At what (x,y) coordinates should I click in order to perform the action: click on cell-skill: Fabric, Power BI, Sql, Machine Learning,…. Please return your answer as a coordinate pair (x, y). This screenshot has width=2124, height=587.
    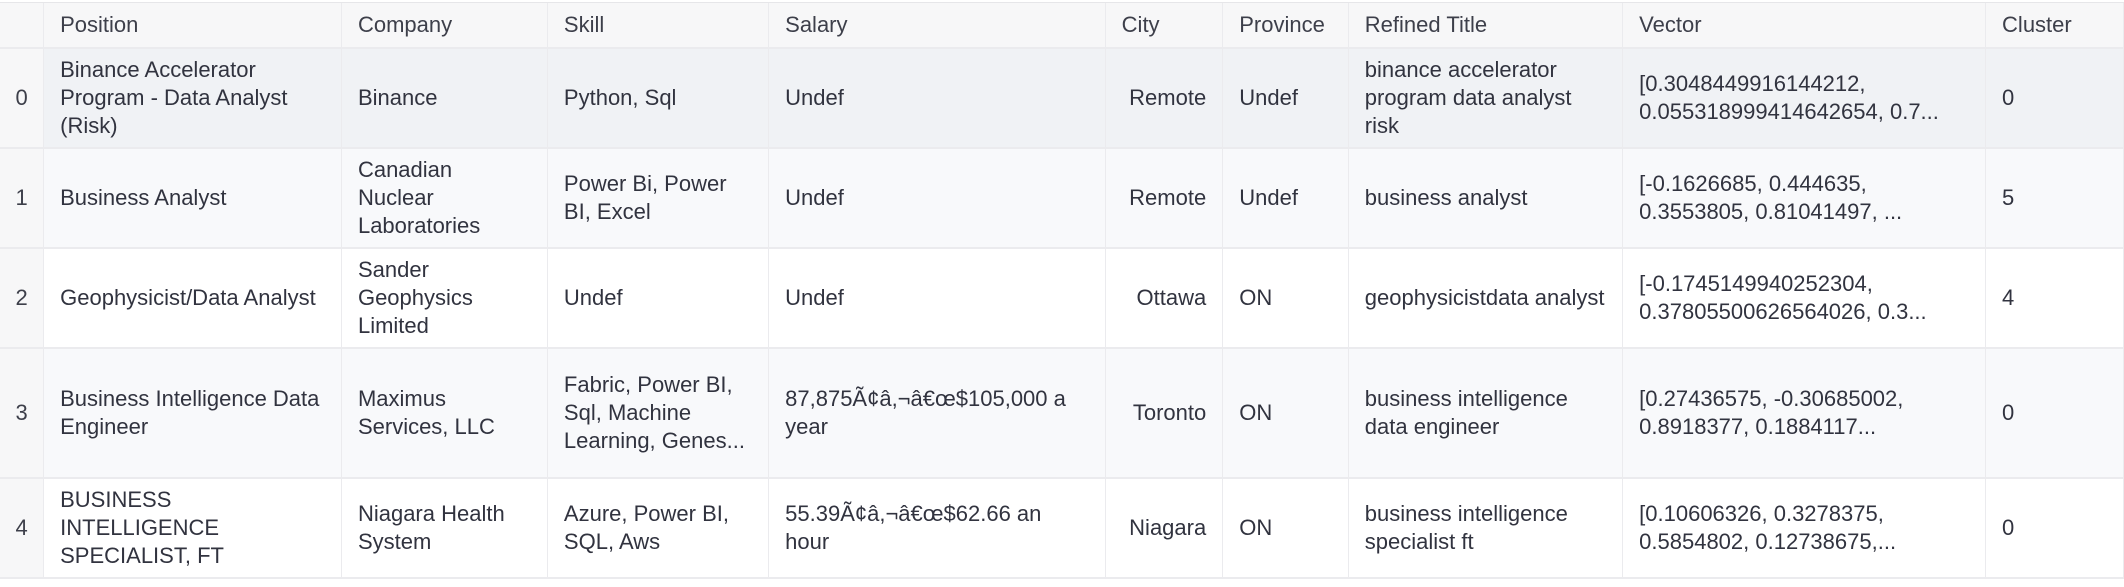
    Looking at the image, I should click on (658, 413).